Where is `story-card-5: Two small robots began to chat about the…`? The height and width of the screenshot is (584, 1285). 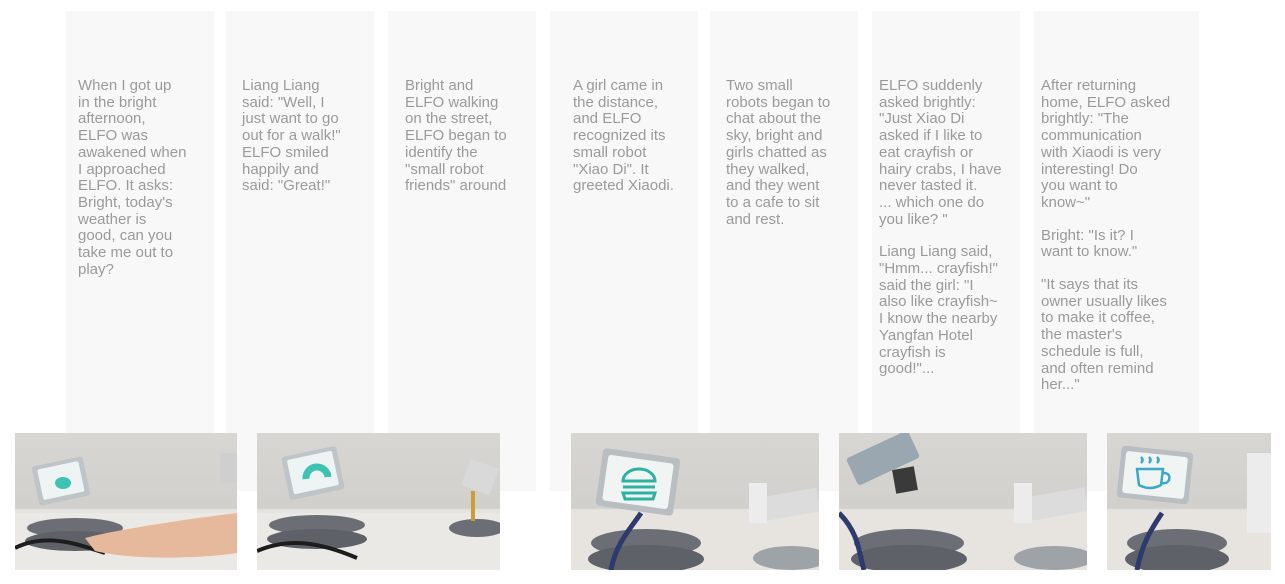
story-card-5: Two small robots began to chat about the… is located at coordinates (784, 251).